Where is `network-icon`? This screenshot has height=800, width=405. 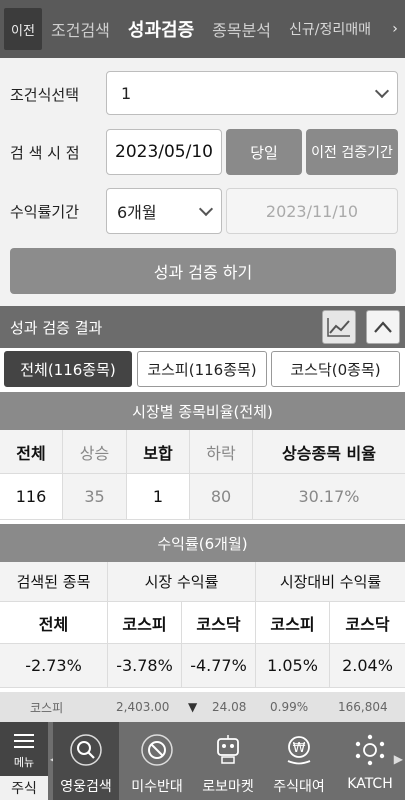
network-icon is located at coordinates (370, 750).